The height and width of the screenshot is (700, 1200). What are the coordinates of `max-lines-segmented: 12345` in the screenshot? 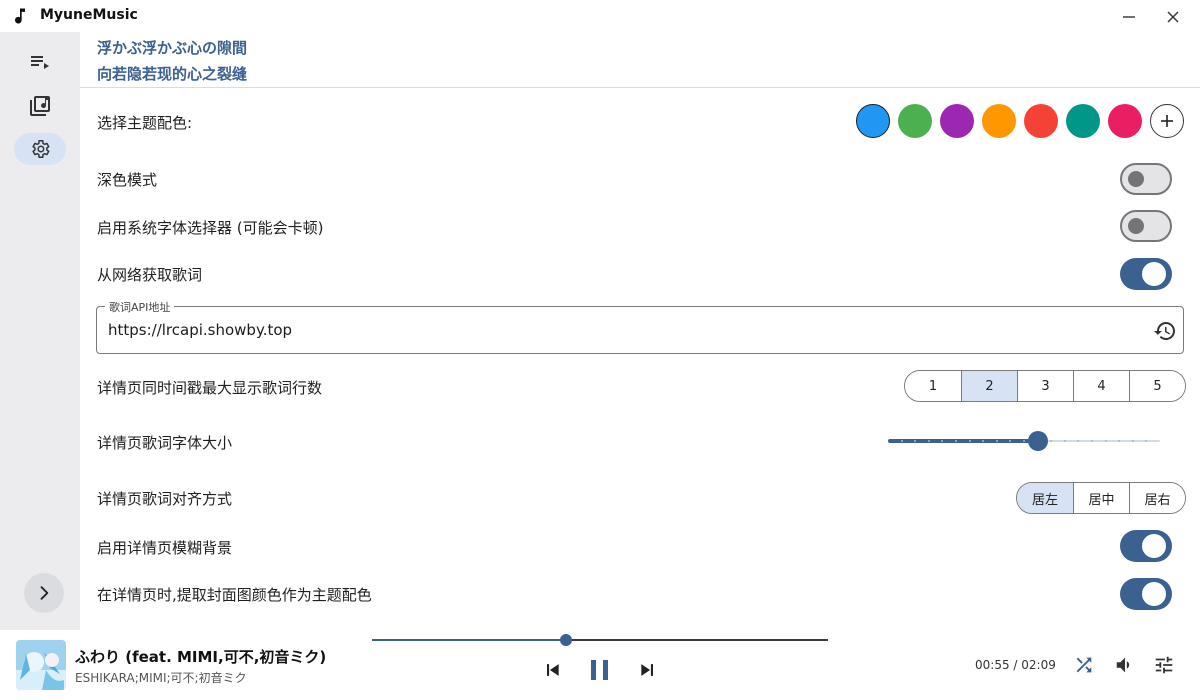 It's located at (1045, 386).